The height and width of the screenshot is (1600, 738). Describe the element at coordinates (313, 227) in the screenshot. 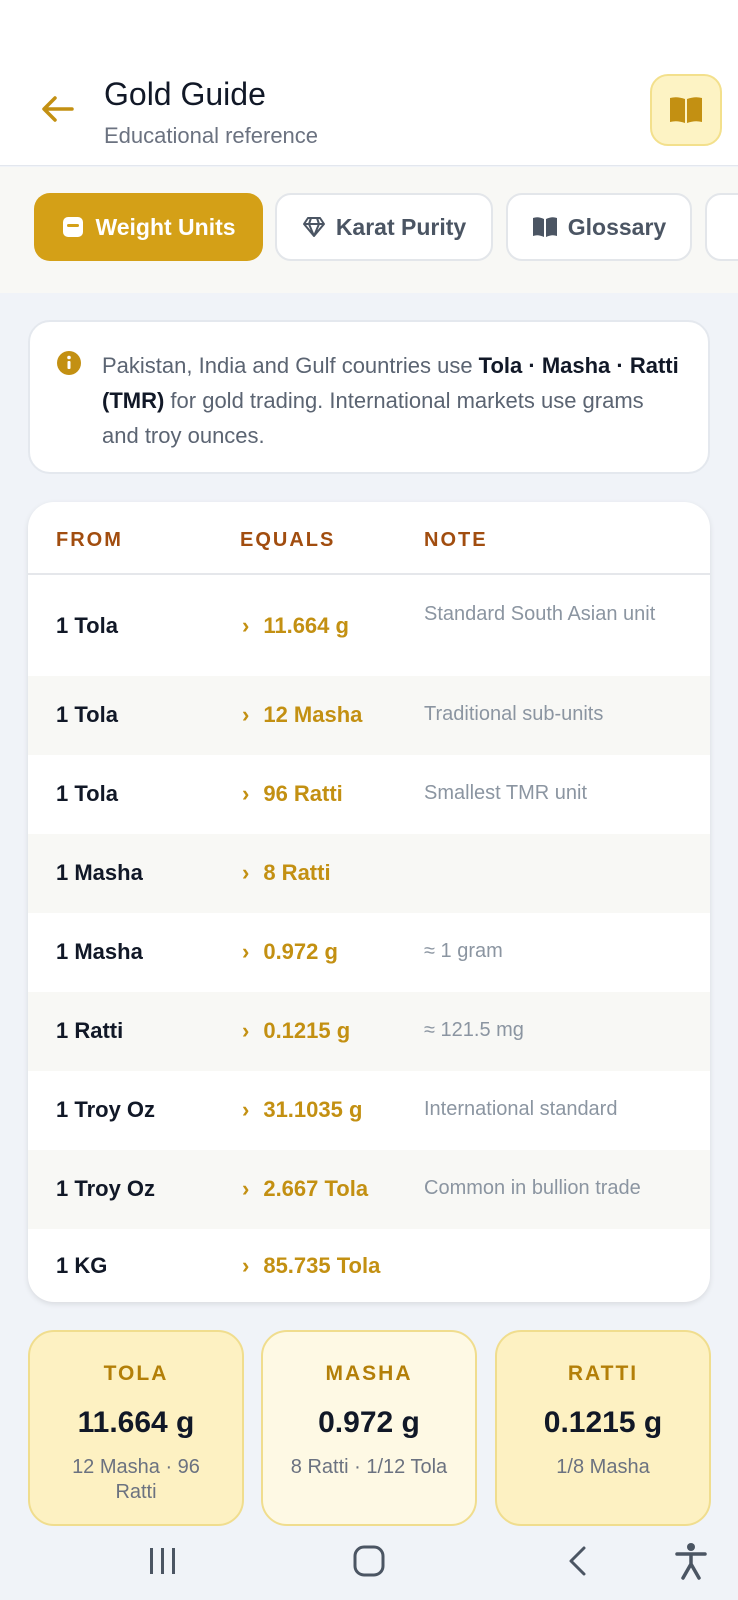

I see `diamond-icon` at that location.